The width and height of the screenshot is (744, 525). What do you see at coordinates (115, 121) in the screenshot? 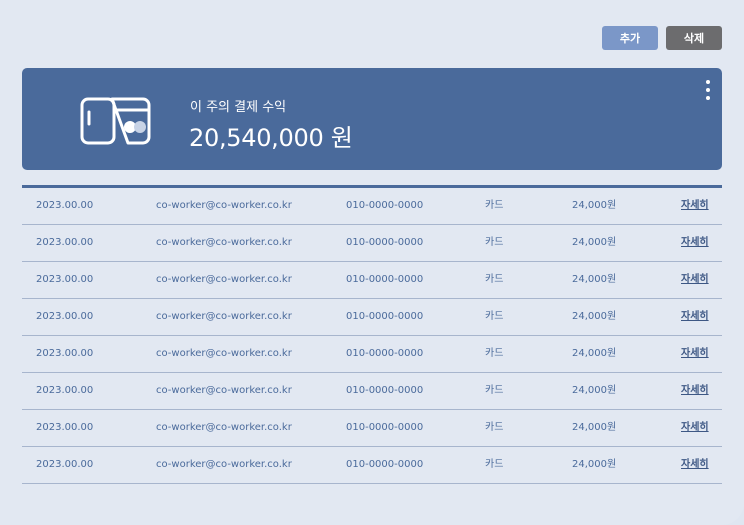
I see `payment-card-icon` at bounding box center [115, 121].